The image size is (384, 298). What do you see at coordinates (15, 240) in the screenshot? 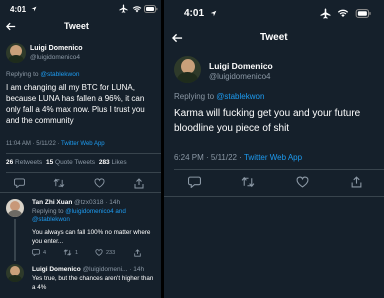
I see `thread-line` at bounding box center [15, 240].